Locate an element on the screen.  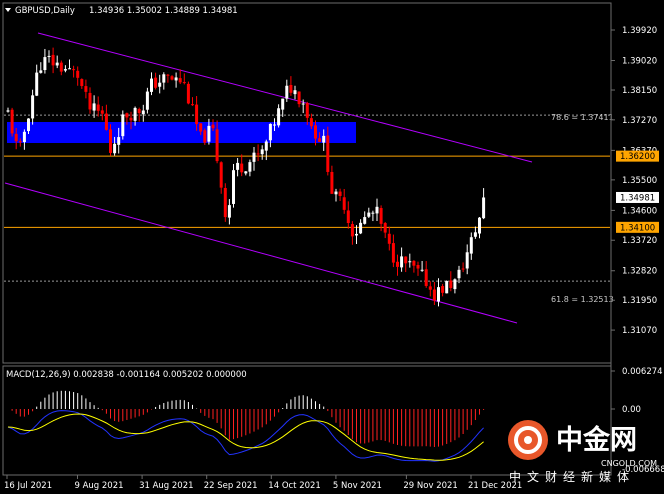
watermark-slogan: 中文财经新媒体 is located at coordinates (572, 476).